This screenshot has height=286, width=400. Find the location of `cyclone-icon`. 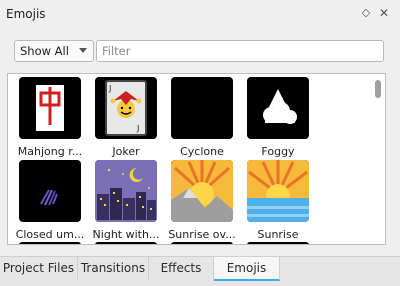

cyclone-icon is located at coordinates (202, 108).